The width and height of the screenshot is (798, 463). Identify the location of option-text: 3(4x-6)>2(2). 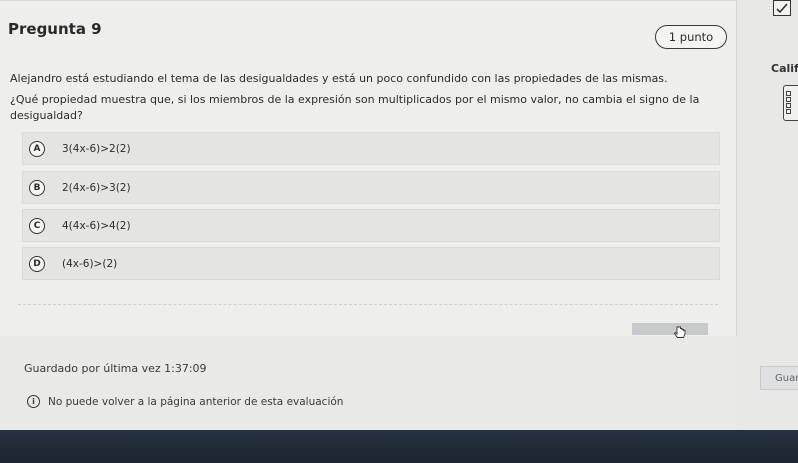
(96, 148).